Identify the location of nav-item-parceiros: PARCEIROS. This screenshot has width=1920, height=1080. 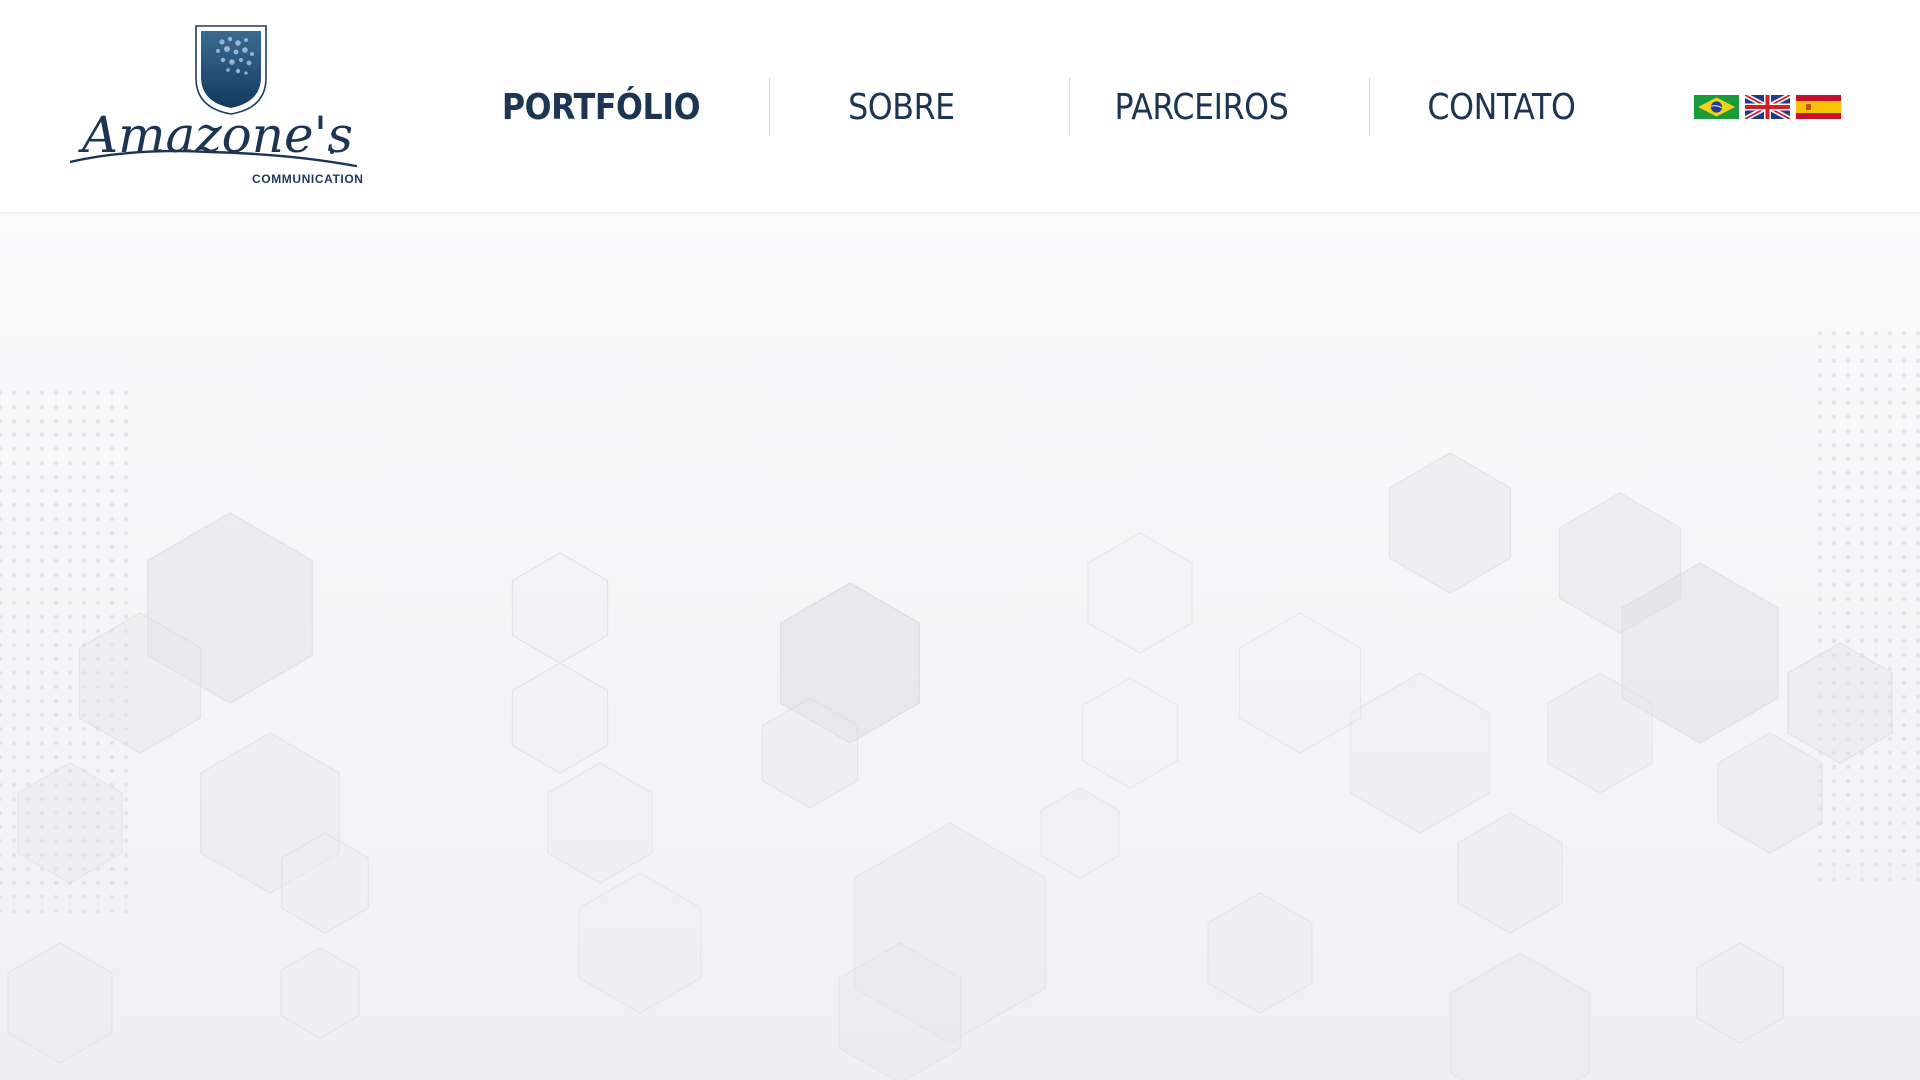
(1201, 107).